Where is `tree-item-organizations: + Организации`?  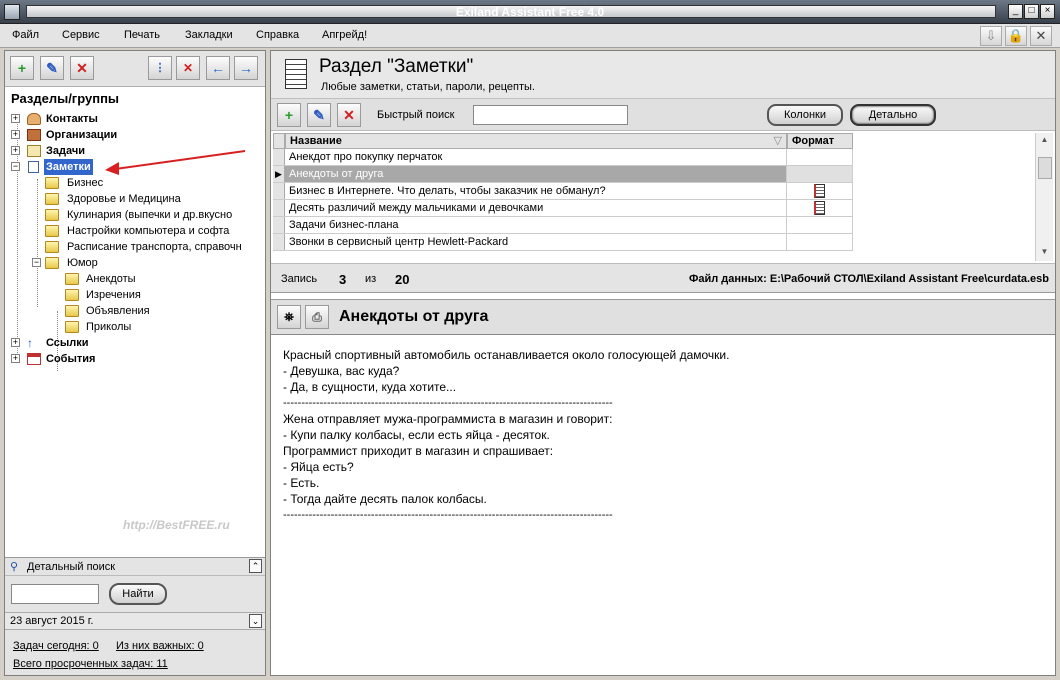
tree-item-organizations: + Организации is located at coordinates (135, 135).